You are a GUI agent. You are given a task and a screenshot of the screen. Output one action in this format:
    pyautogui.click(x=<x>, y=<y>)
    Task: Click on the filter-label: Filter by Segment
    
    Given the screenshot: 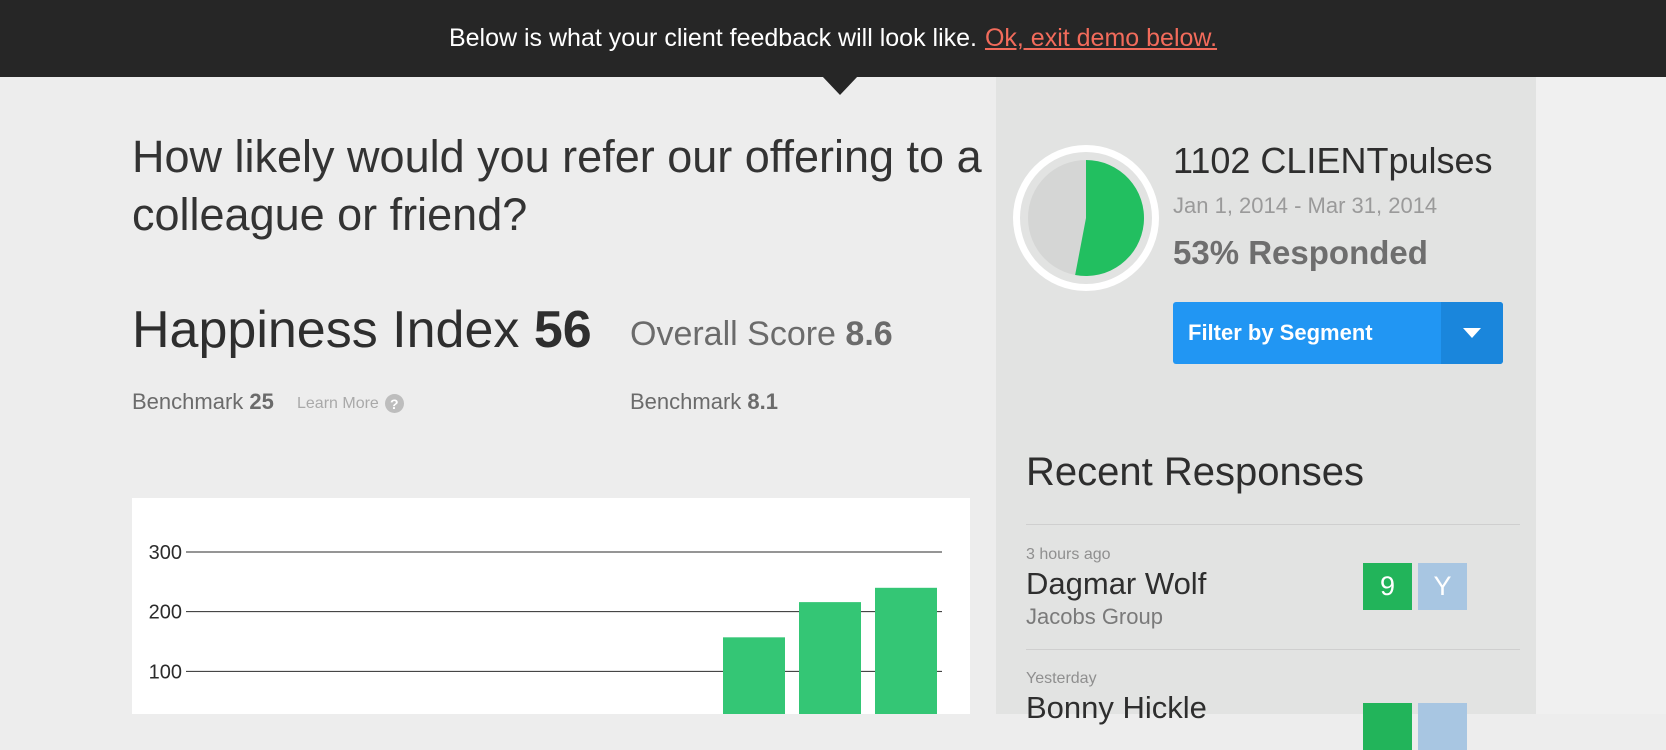 What is the action you would take?
    pyautogui.click(x=1280, y=332)
    